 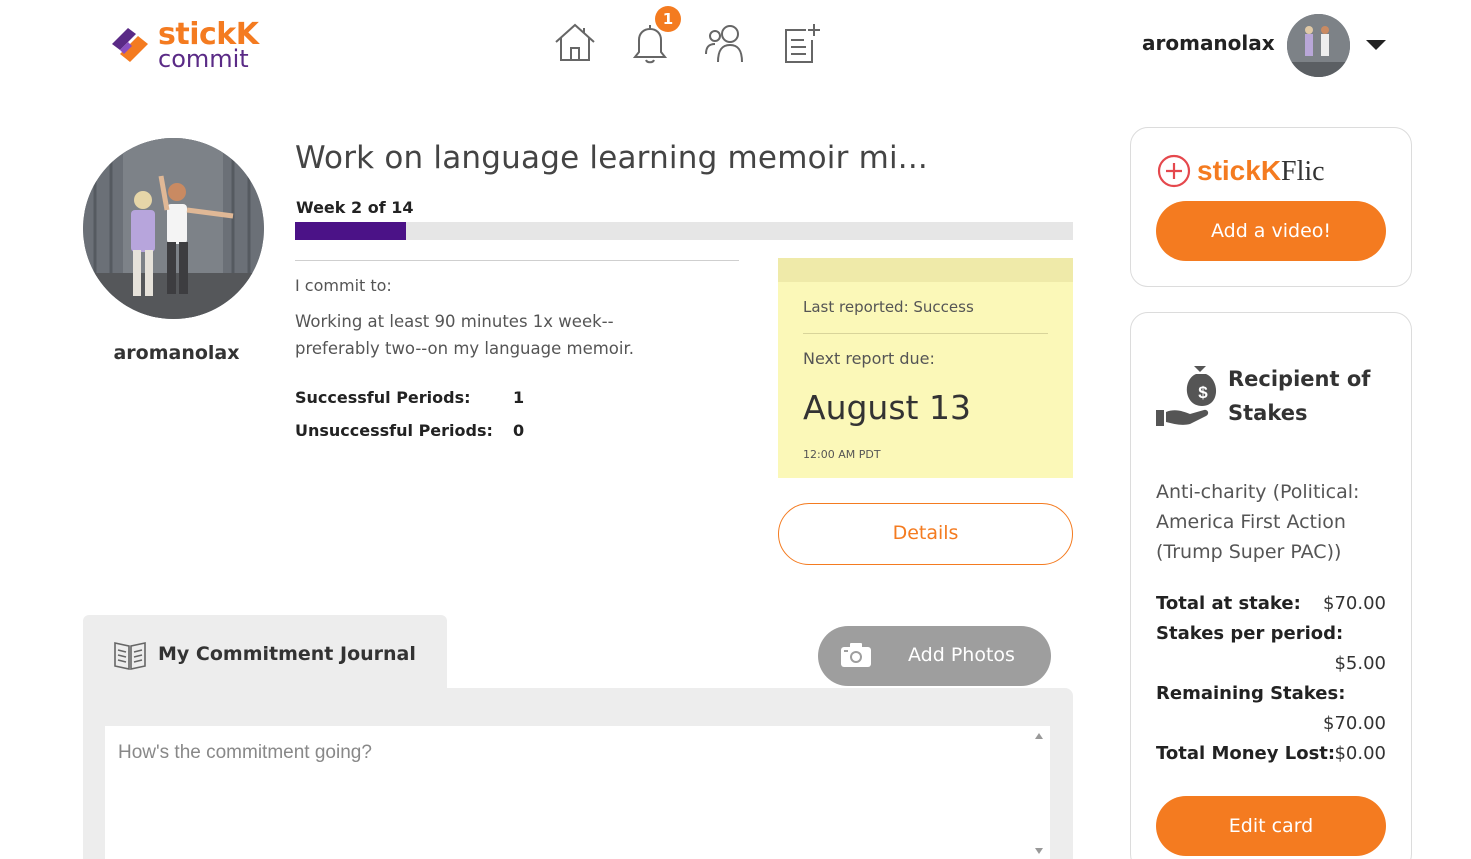 What do you see at coordinates (1271, 231) in the screenshot?
I see `add-video-button: Add a video!` at bounding box center [1271, 231].